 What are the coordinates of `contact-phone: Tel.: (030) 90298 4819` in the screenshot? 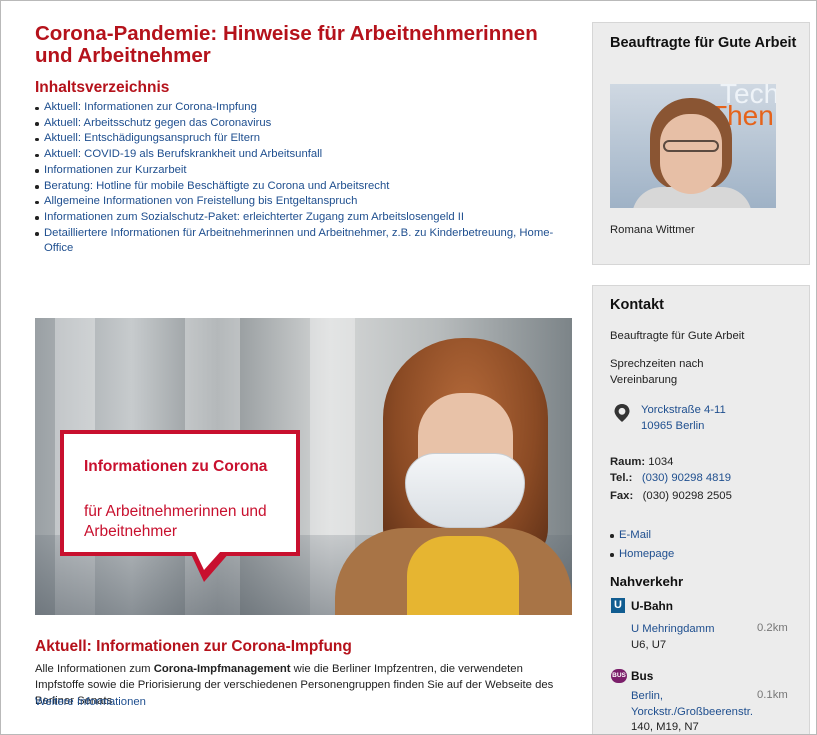 It's located at (671, 478).